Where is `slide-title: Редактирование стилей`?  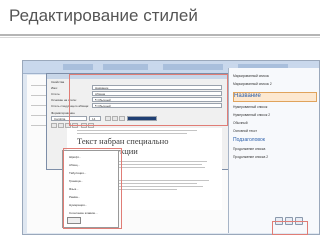 slide-title: Редактирование стилей is located at coordinates (103, 15).